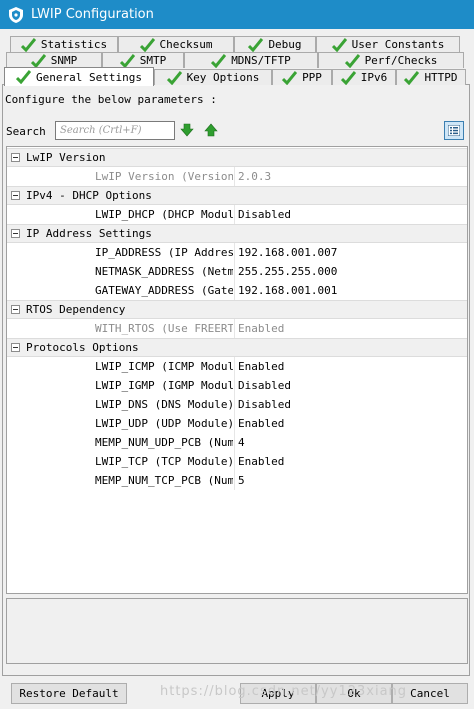  Describe the element at coordinates (237, 442) in the screenshot. I see `param-row: MEMP_NUM_UDP_PCB (Num... 4` at that location.